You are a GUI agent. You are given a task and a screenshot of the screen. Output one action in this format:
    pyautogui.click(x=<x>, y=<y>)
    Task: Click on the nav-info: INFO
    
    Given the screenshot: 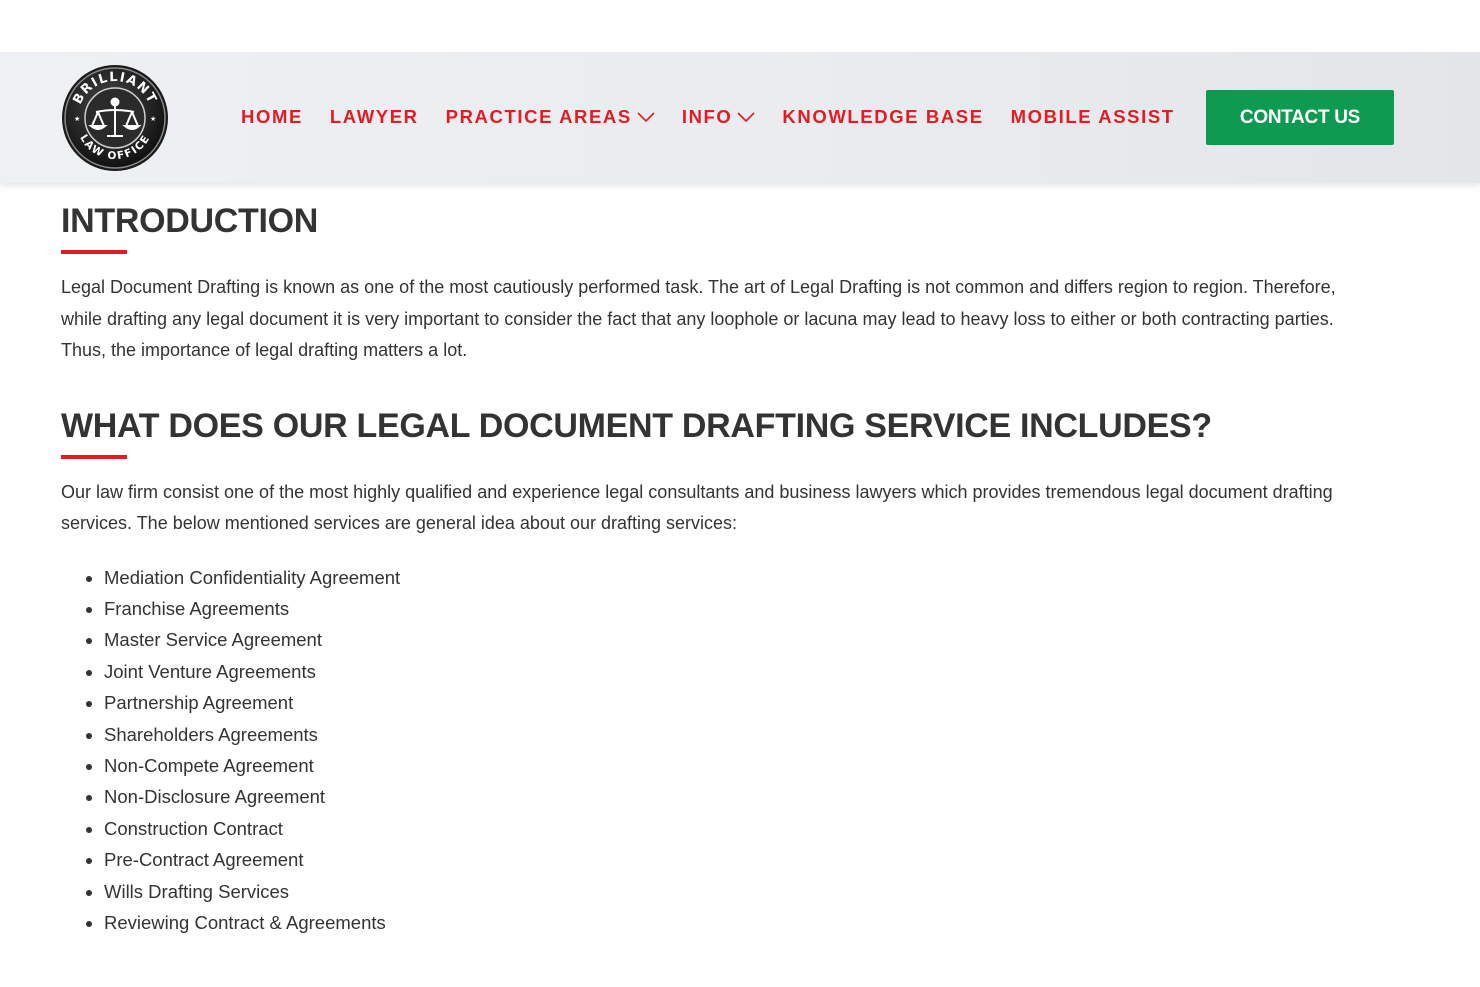 What is the action you would take?
    pyautogui.click(x=719, y=117)
    